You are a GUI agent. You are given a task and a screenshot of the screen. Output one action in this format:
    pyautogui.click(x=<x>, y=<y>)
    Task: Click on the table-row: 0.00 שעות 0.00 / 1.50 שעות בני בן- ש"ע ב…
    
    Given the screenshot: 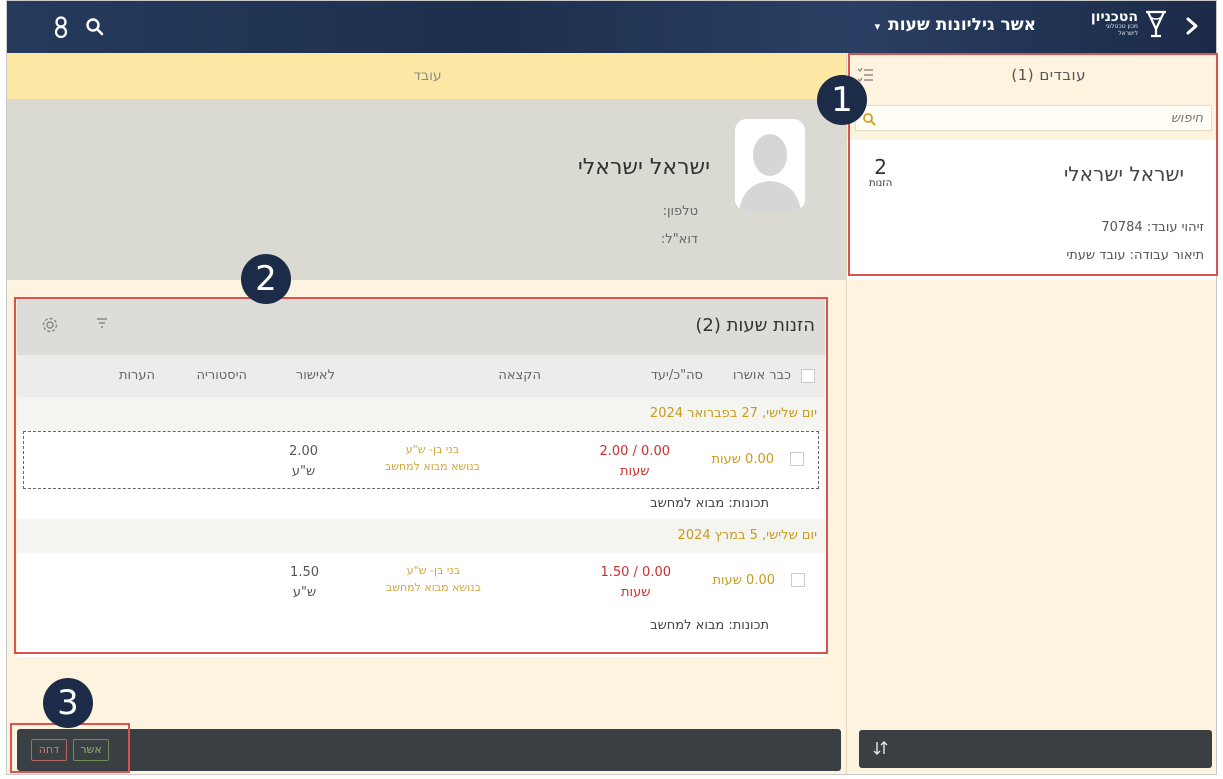 What is the action you would take?
    pyautogui.click(x=421, y=582)
    